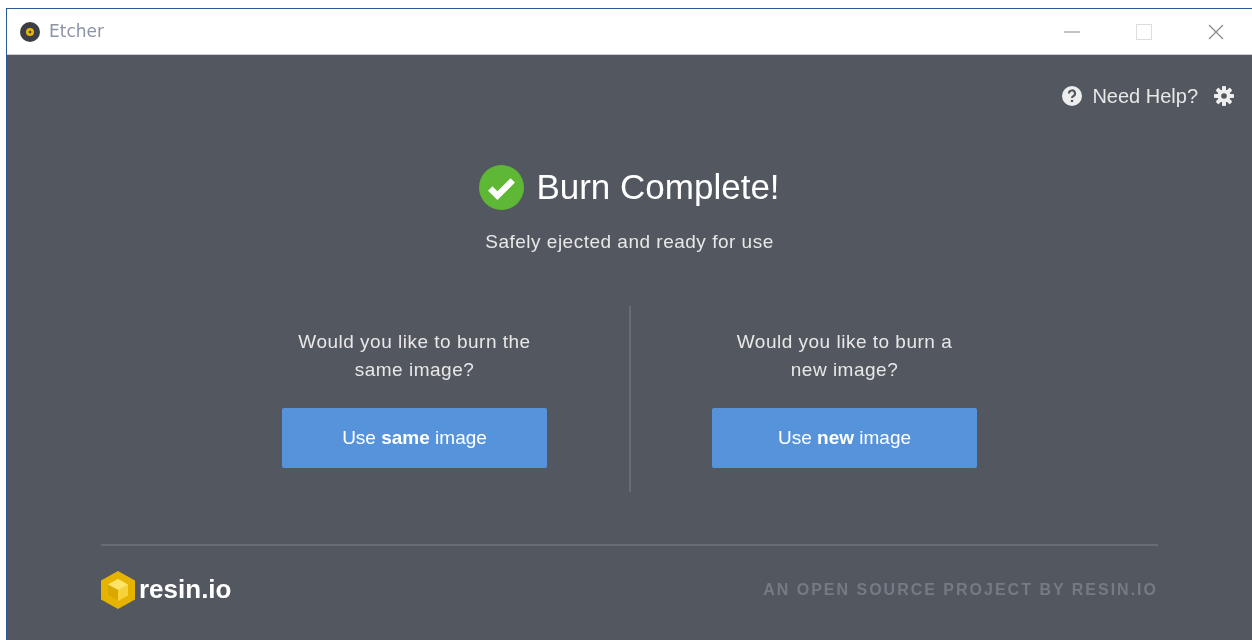 This screenshot has height=640, width=1252. I want to click on close-icon, so click(1216, 31).